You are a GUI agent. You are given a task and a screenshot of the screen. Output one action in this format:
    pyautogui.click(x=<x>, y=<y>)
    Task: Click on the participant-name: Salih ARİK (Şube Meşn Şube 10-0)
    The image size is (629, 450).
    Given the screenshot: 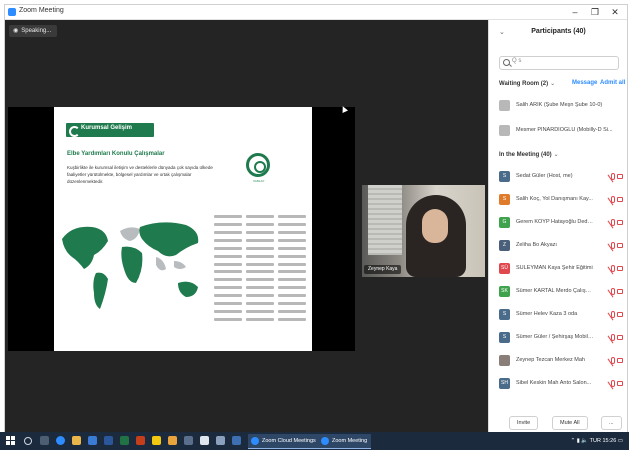 What is the action you would take?
    pyautogui.click(x=559, y=105)
    